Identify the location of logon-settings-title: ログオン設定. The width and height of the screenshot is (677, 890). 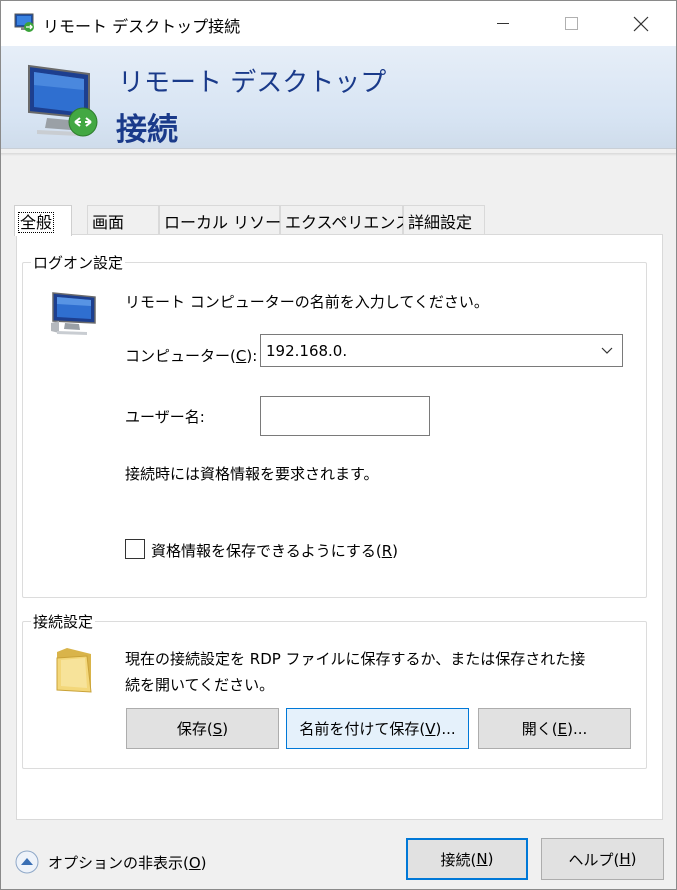
(78, 262).